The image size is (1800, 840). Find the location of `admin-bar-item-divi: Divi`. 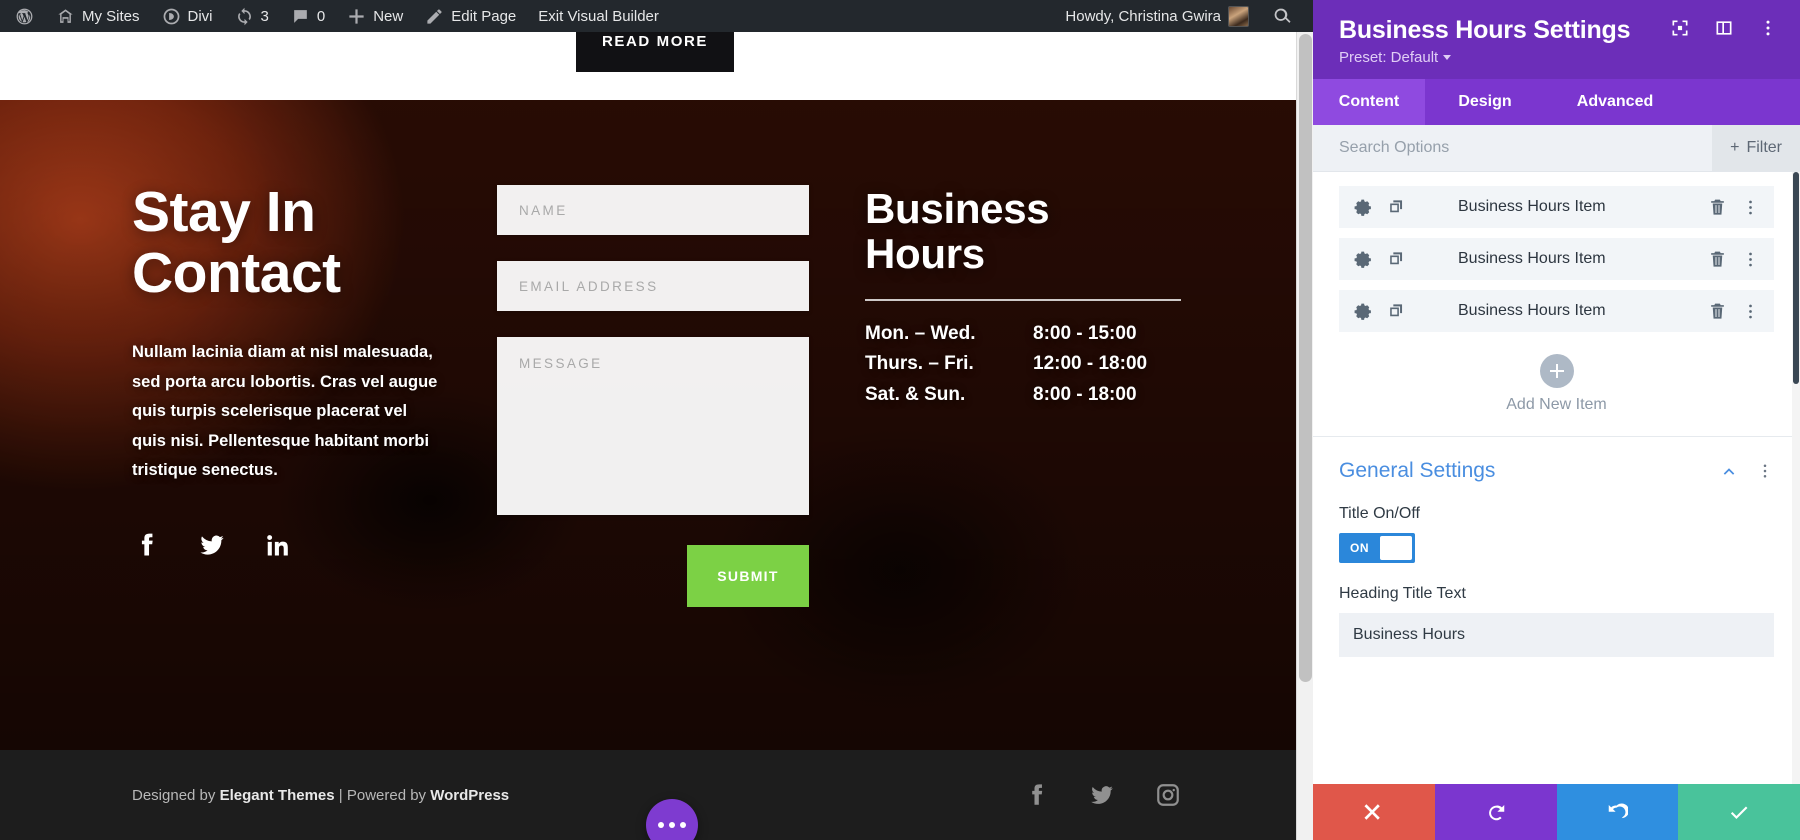

admin-bar-item-divi: Divi is located at coordinates (187, 16).